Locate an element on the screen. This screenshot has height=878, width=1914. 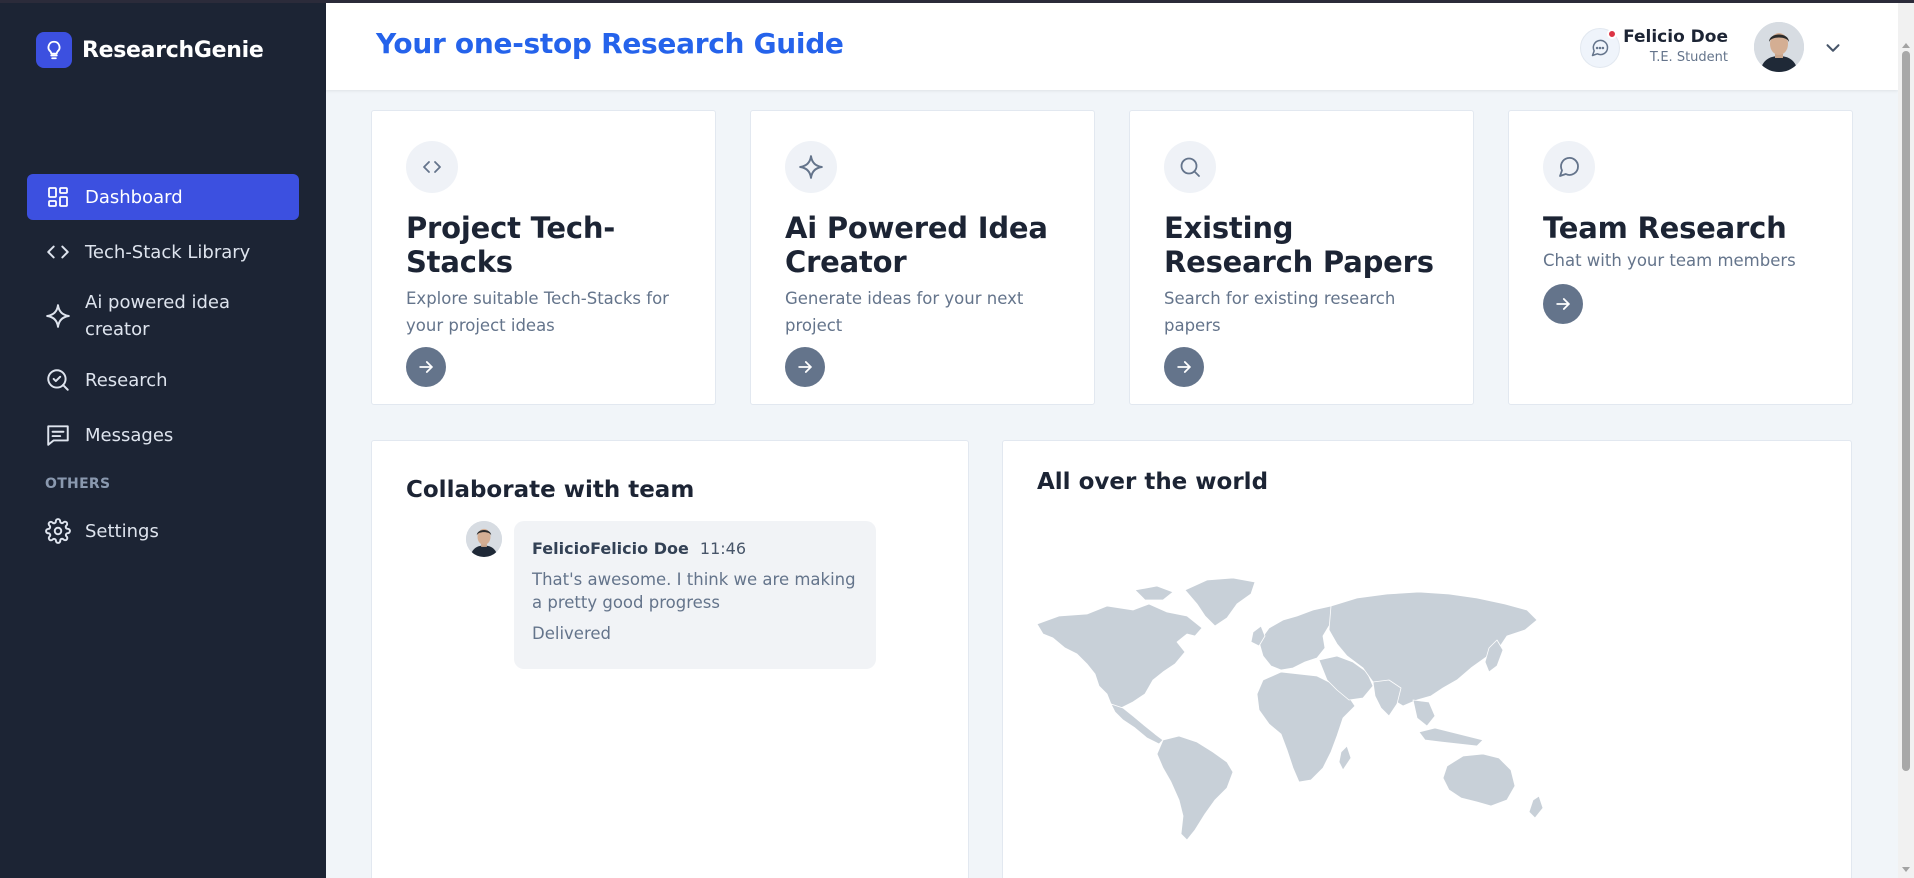
map-australia is located at coordinates (1479, 780).